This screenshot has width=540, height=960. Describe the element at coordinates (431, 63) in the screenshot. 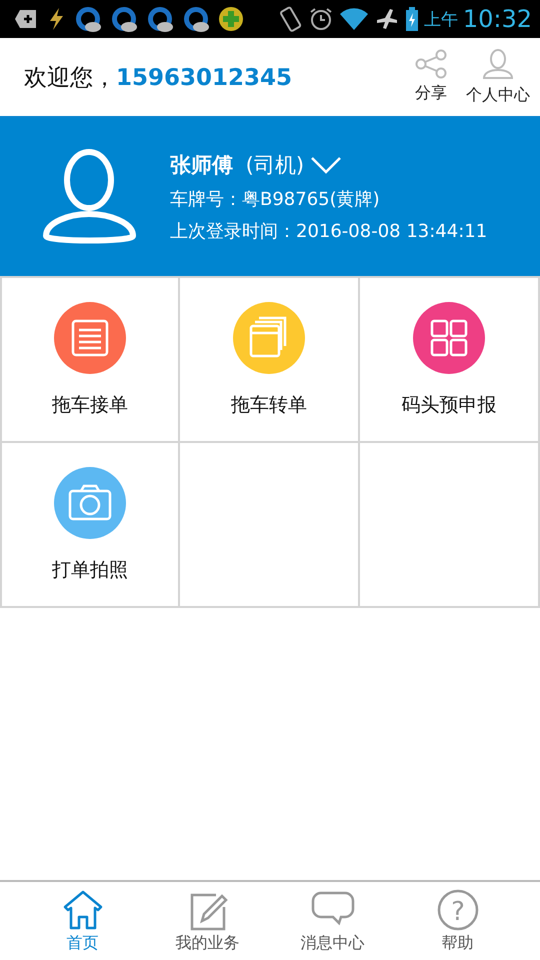

I see `share-icon` at that location.